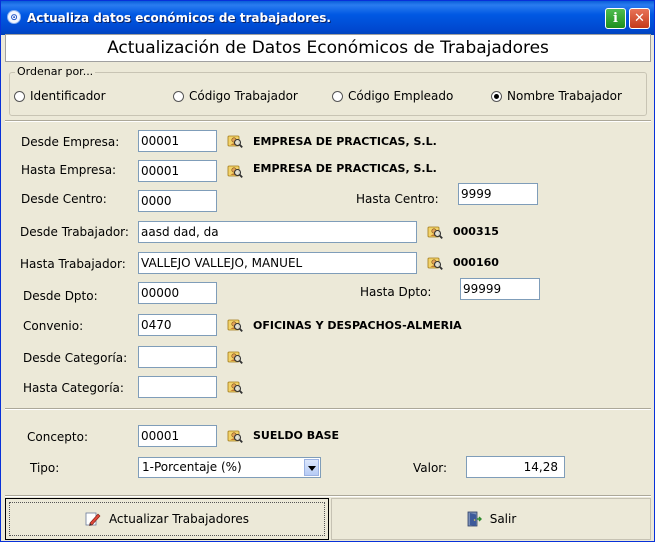  What do you see at coordinates (14, 17) in the screenshot?
I see `app-icon: ⊙` at bounding box center [14, 17].